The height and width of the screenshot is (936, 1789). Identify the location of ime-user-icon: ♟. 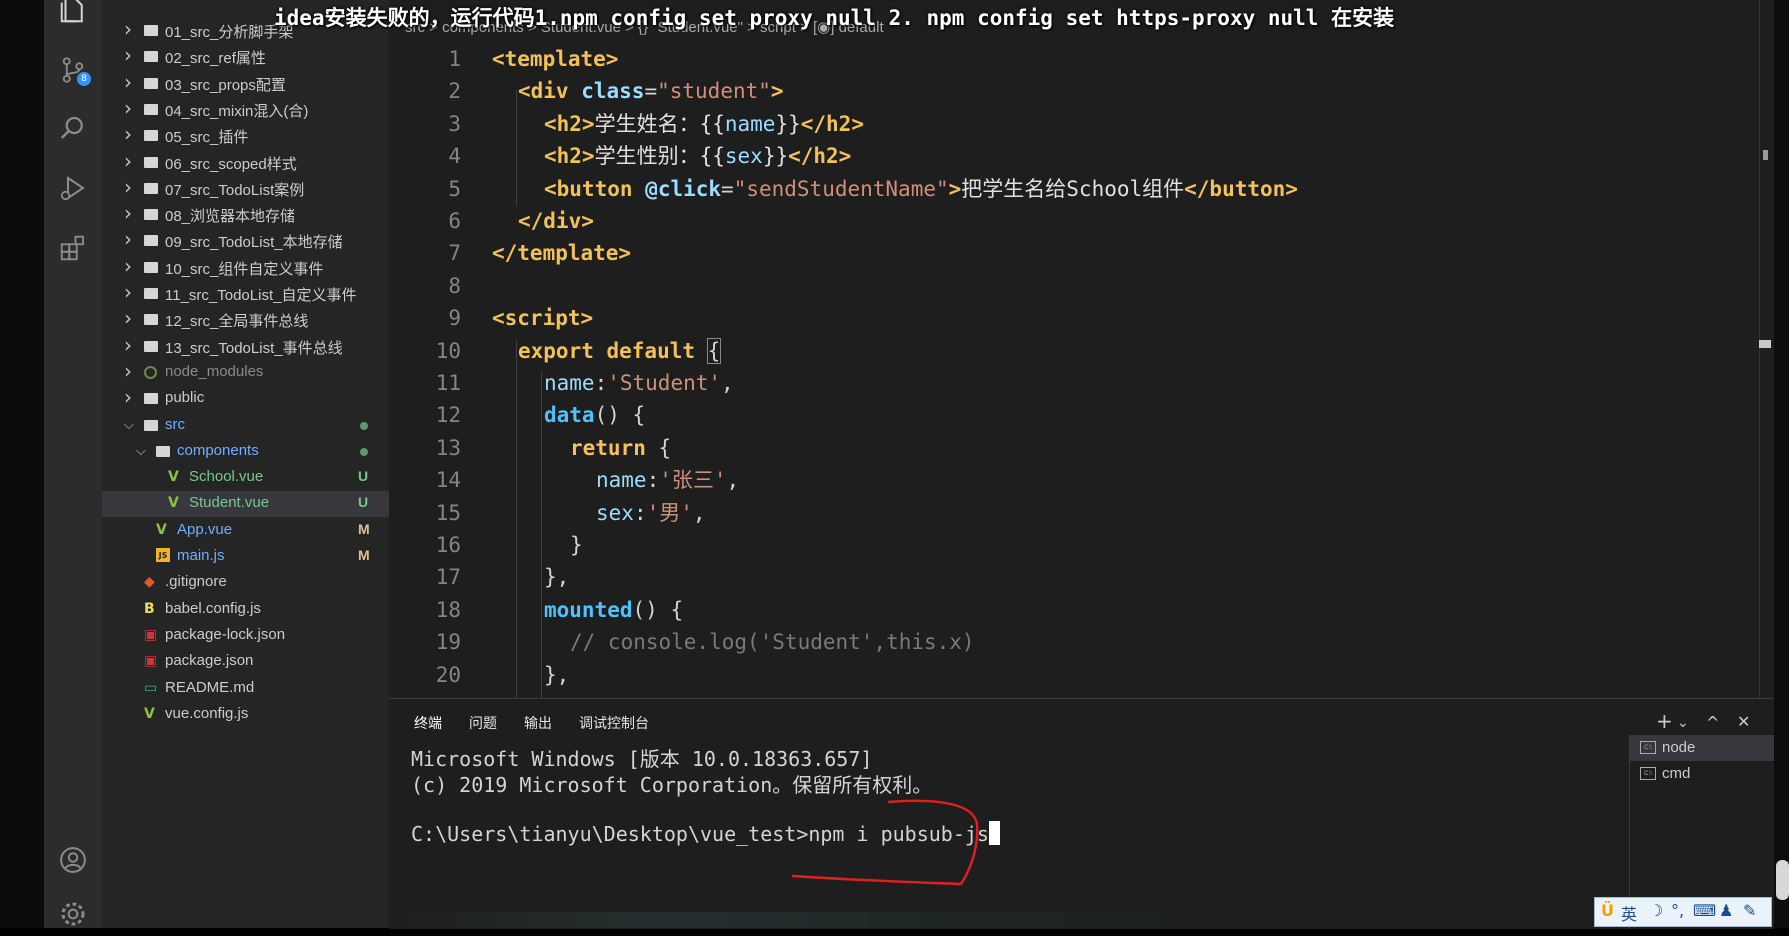
(1726, 910).